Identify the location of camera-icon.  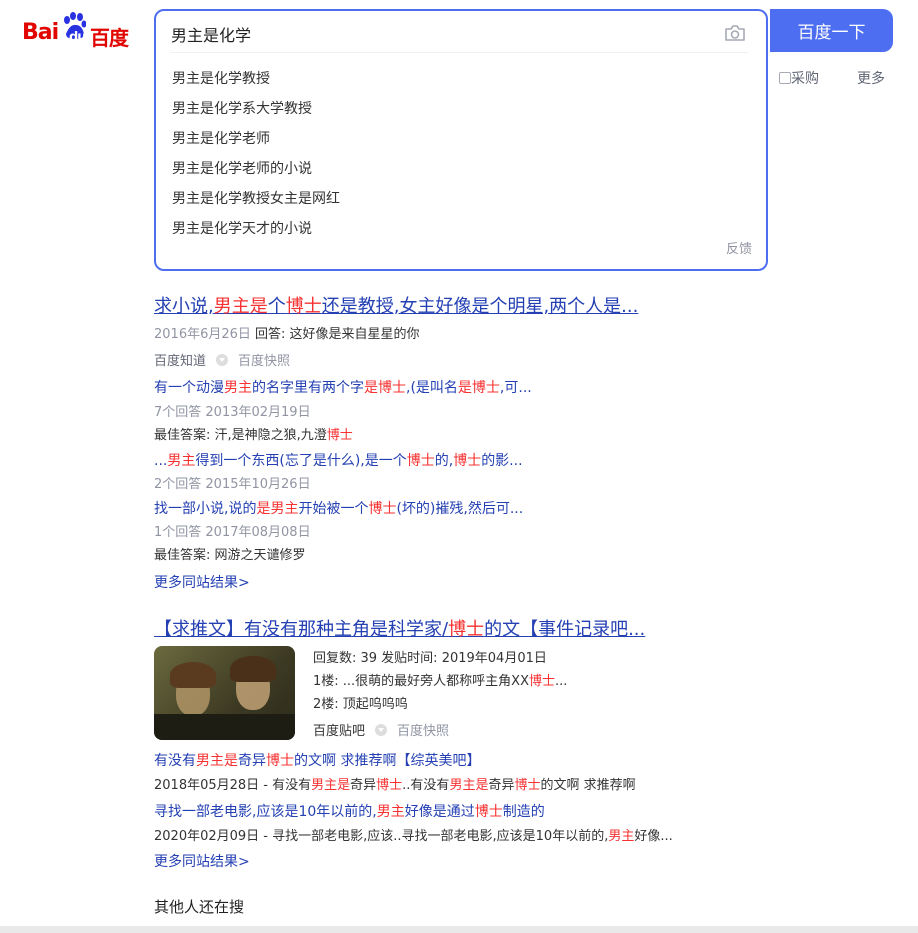
(735, 33).